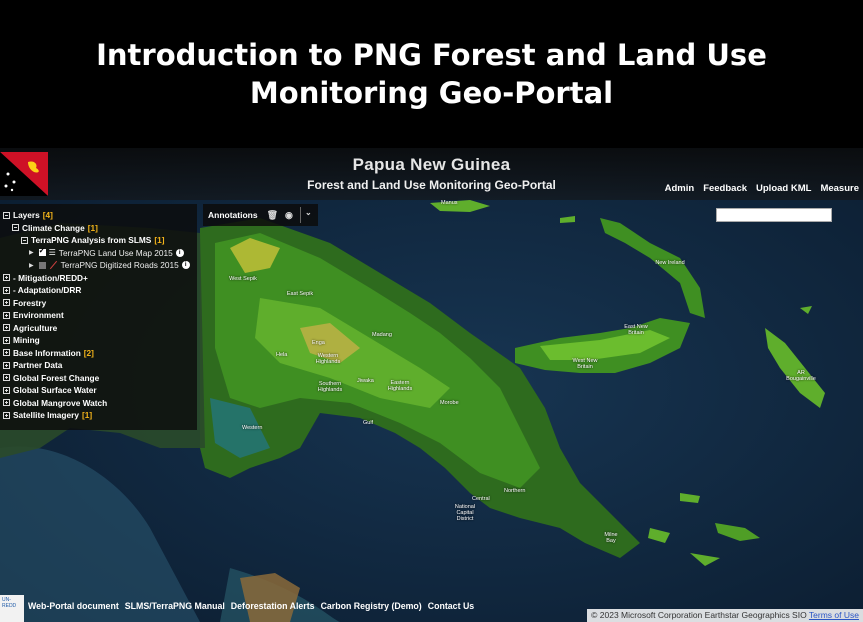 The height and width of the screenshot is (622, 863). Describe the element at coordinates (47, 215) in the screenshot. I see `layers-count: [4]` at that location.